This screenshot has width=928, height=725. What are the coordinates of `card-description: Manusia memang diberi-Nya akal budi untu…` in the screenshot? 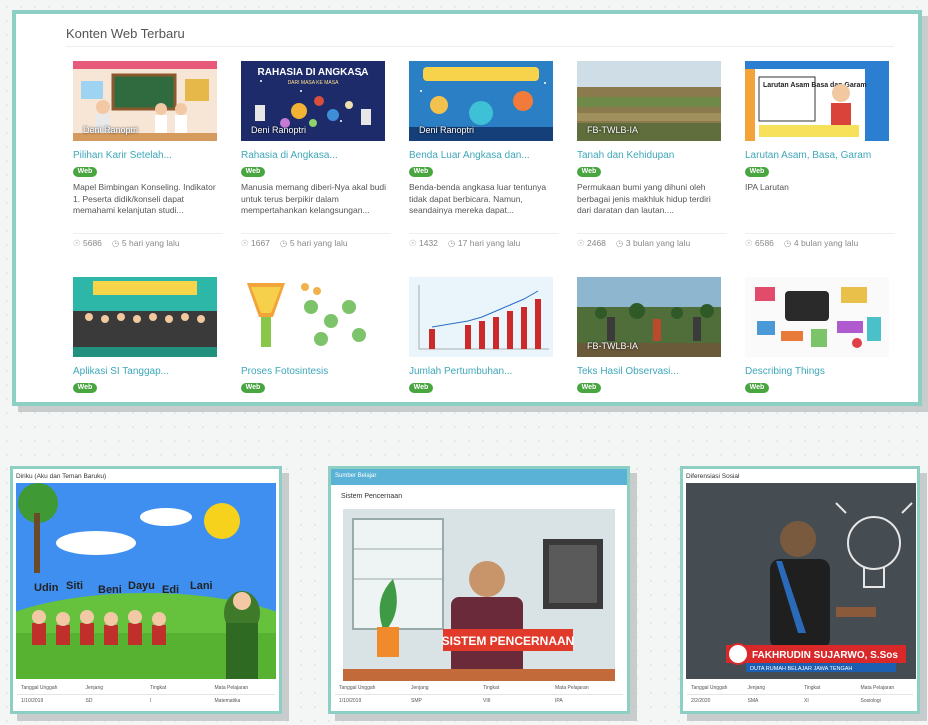 It's located at (314, 198).